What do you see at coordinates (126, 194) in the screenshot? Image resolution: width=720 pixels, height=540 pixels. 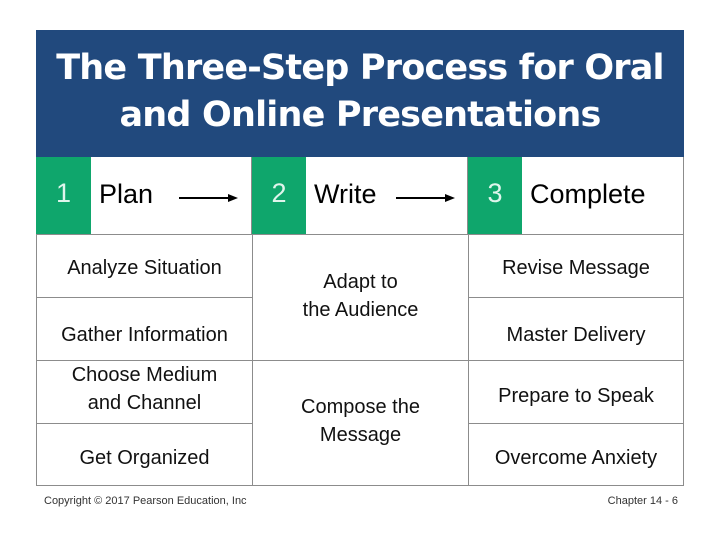 I see `step-label-plan: Plan` at bounding box center [126, 194].